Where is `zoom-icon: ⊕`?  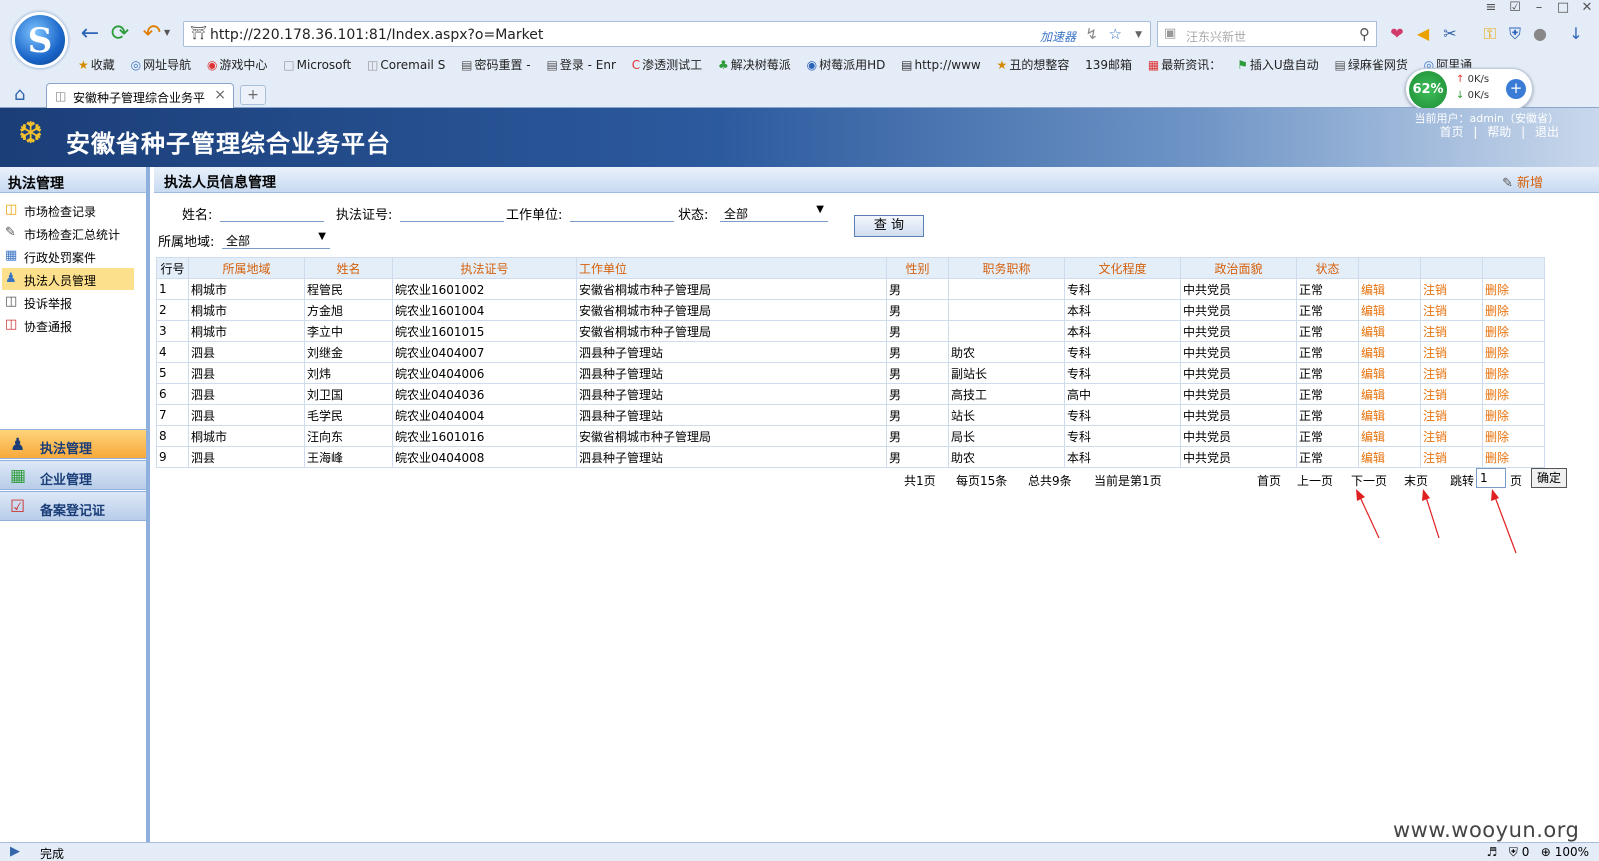
zoom-icon: ⊕ is located at coordinates (1546, 852).